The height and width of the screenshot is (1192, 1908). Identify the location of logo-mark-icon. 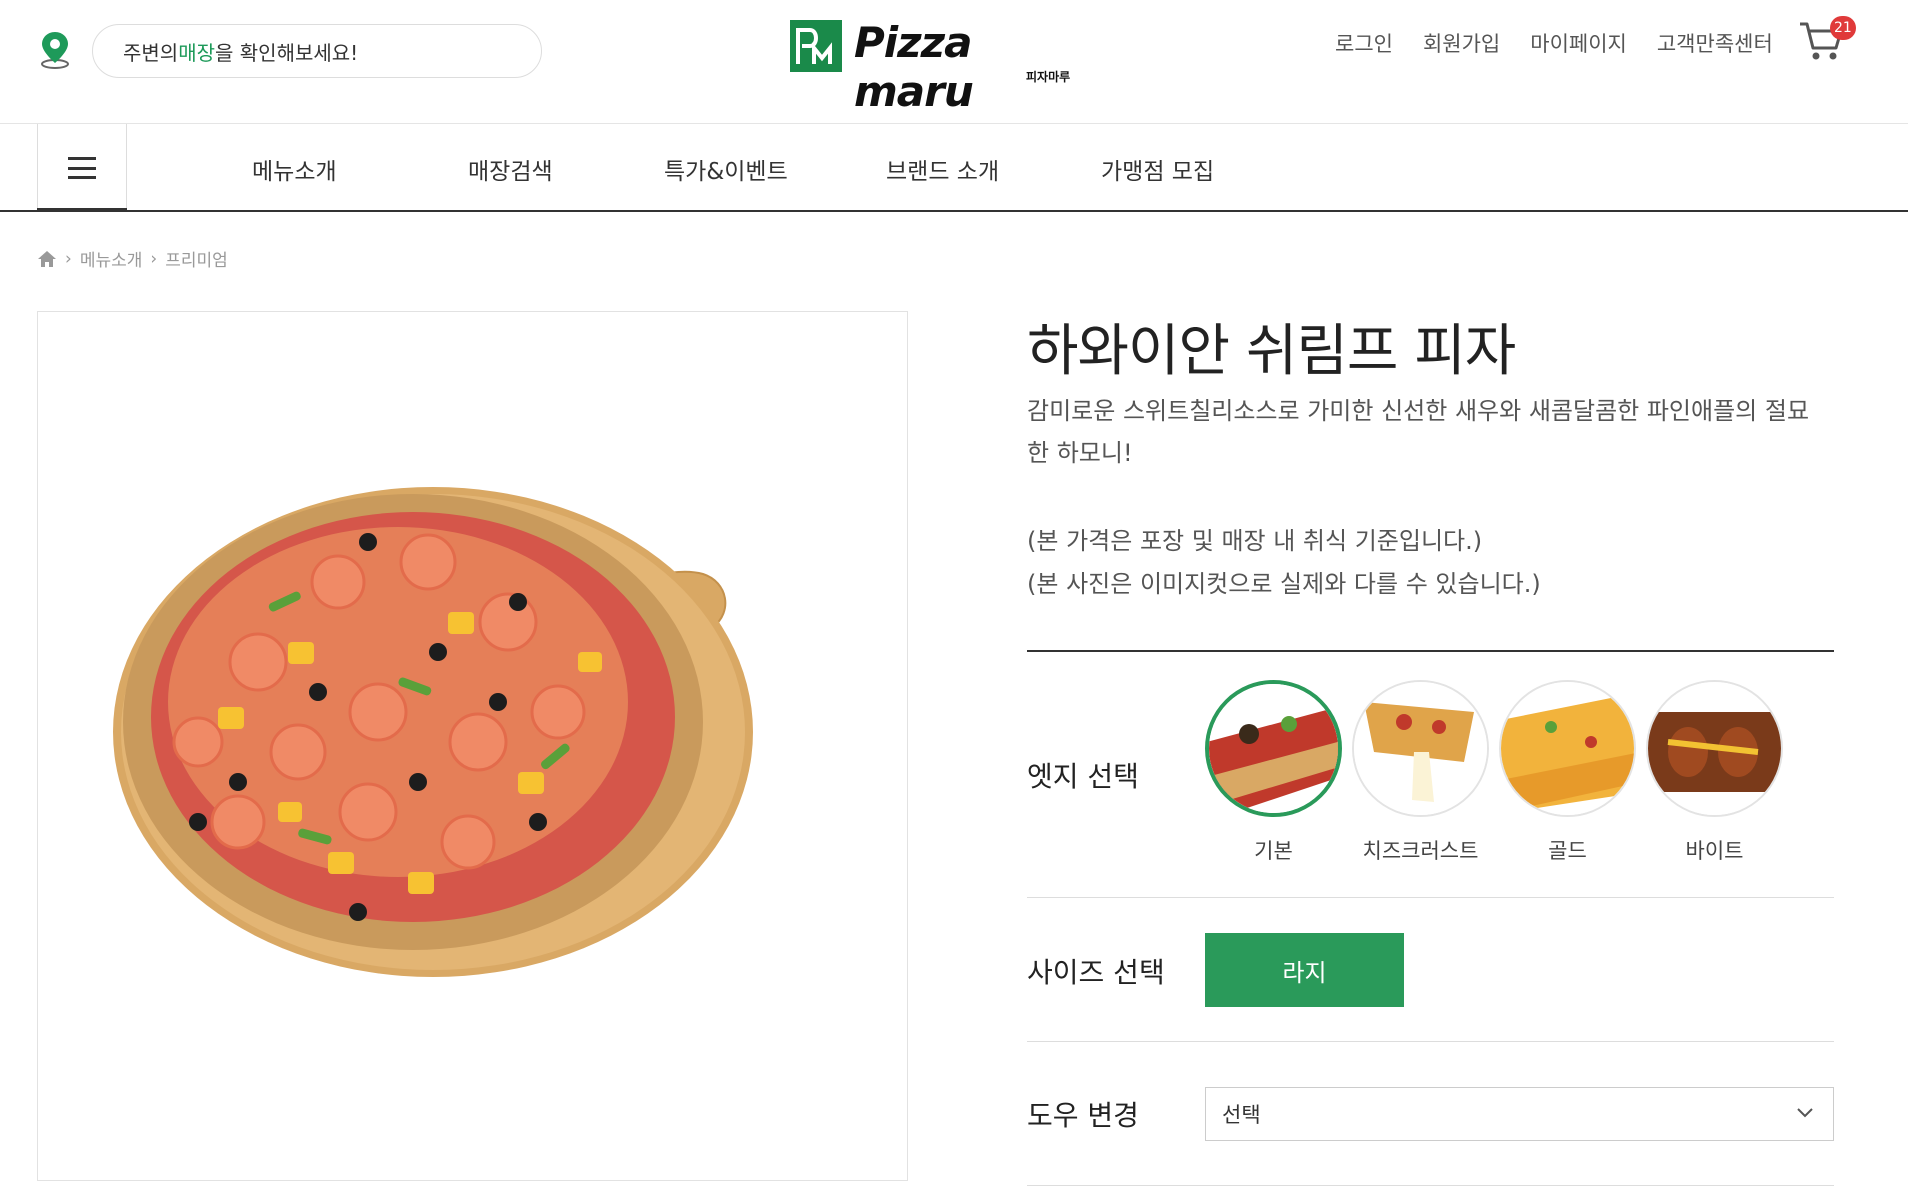
(816, 46).